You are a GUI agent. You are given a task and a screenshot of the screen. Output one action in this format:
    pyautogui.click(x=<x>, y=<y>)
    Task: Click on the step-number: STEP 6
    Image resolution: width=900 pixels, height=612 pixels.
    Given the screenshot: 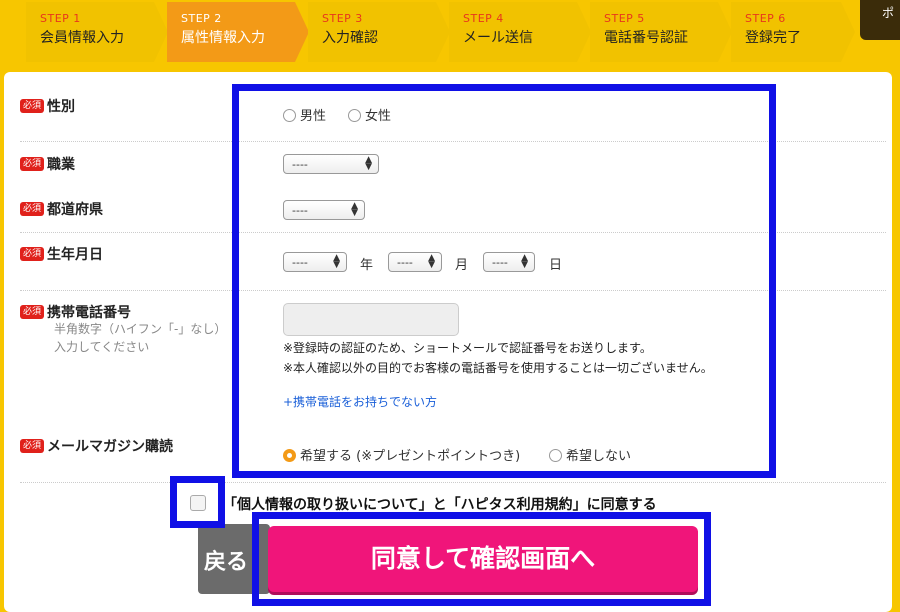 What is the action you would take?
    pyautogui.click(x=765, y=18)
    